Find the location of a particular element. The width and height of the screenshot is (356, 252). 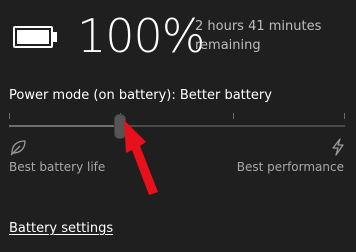

battery-percentage: 100% is located at coordinates (141, 36).